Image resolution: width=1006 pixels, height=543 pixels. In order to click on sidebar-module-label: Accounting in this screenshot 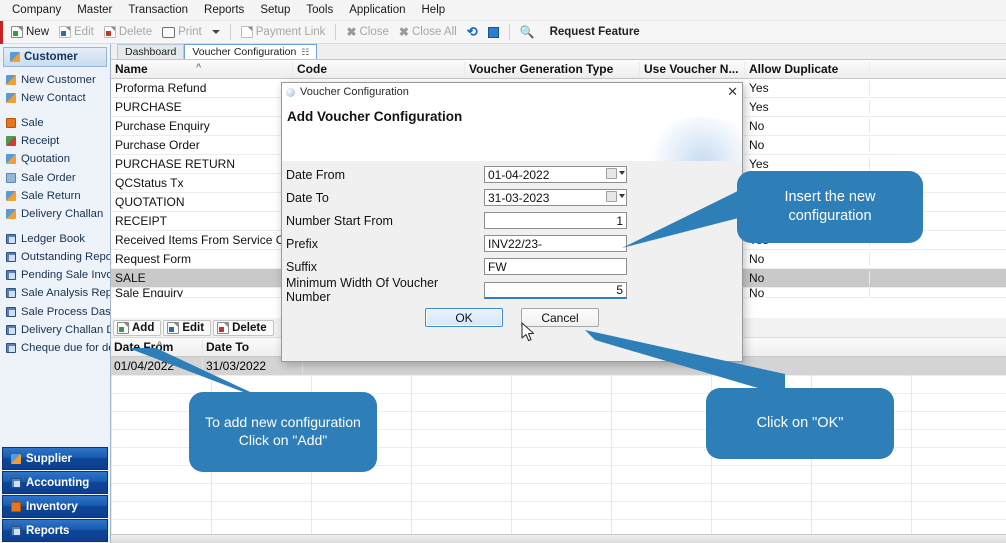, I will do `click(58, 482)`.